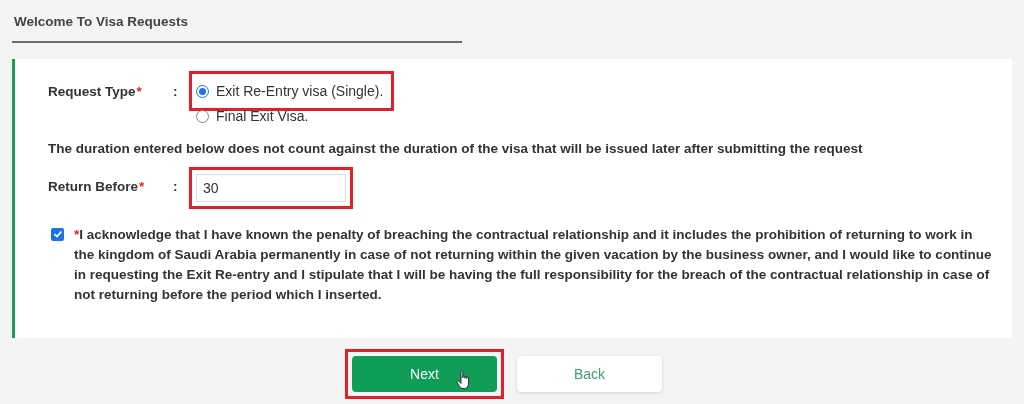 This screenshot has width=1024, height=404. I want to click on field-label: Request Type, so click(92, 92).